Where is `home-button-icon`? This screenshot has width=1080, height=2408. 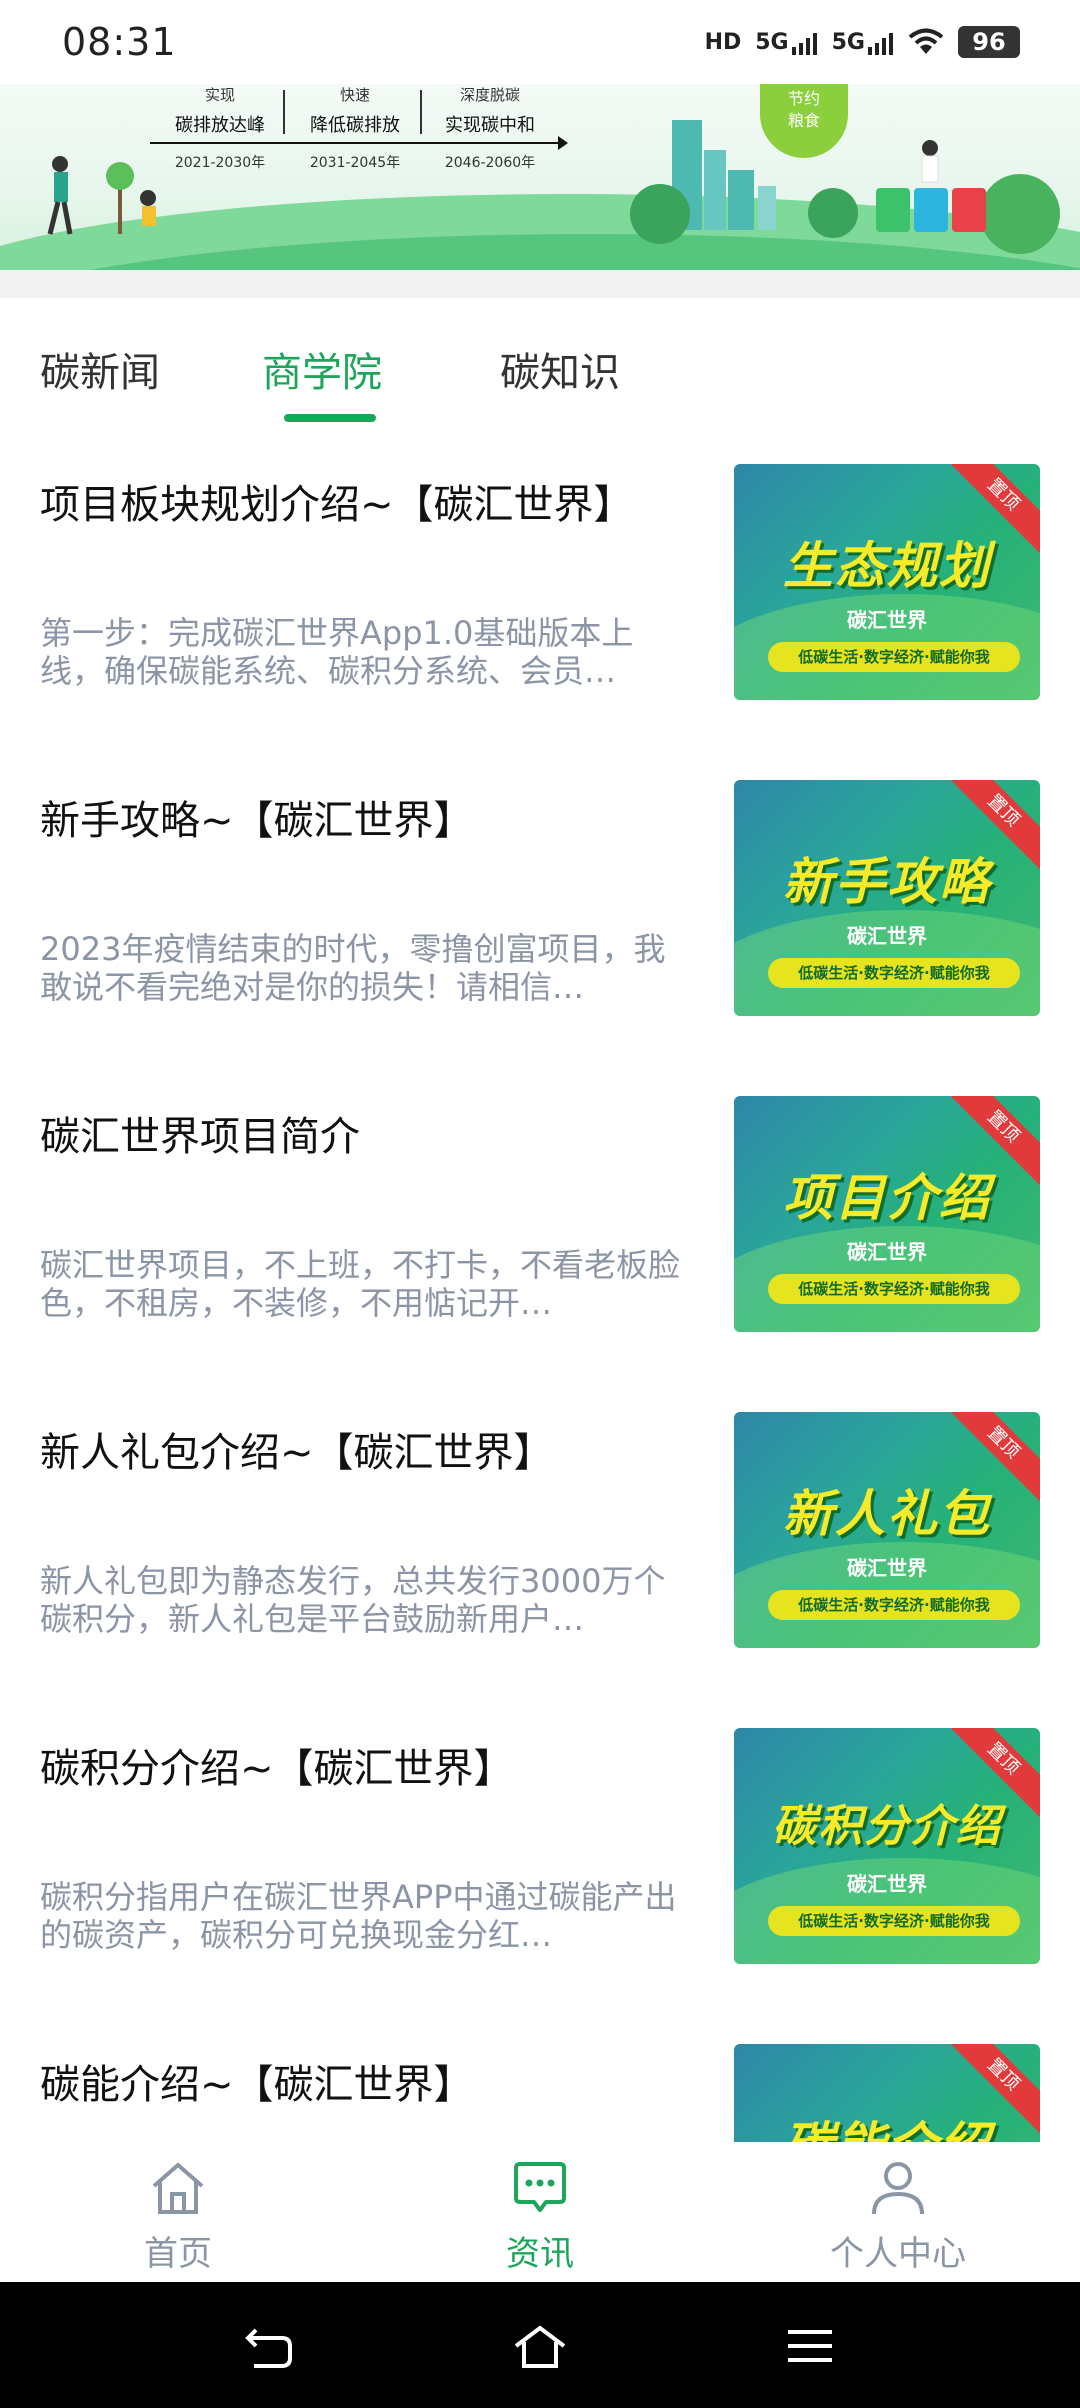 home-button-icon is located at coordinates (540, 2346).